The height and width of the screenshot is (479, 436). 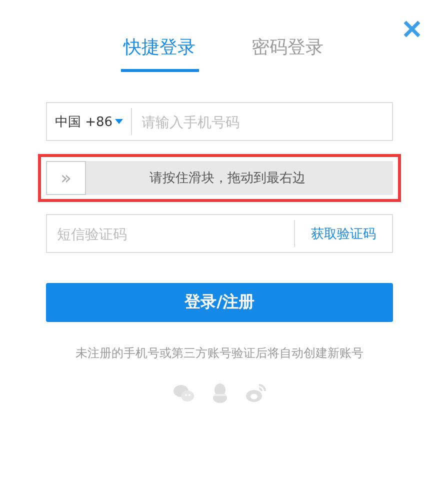 I want to click on weibo-icon, so click(x=255, y=393).